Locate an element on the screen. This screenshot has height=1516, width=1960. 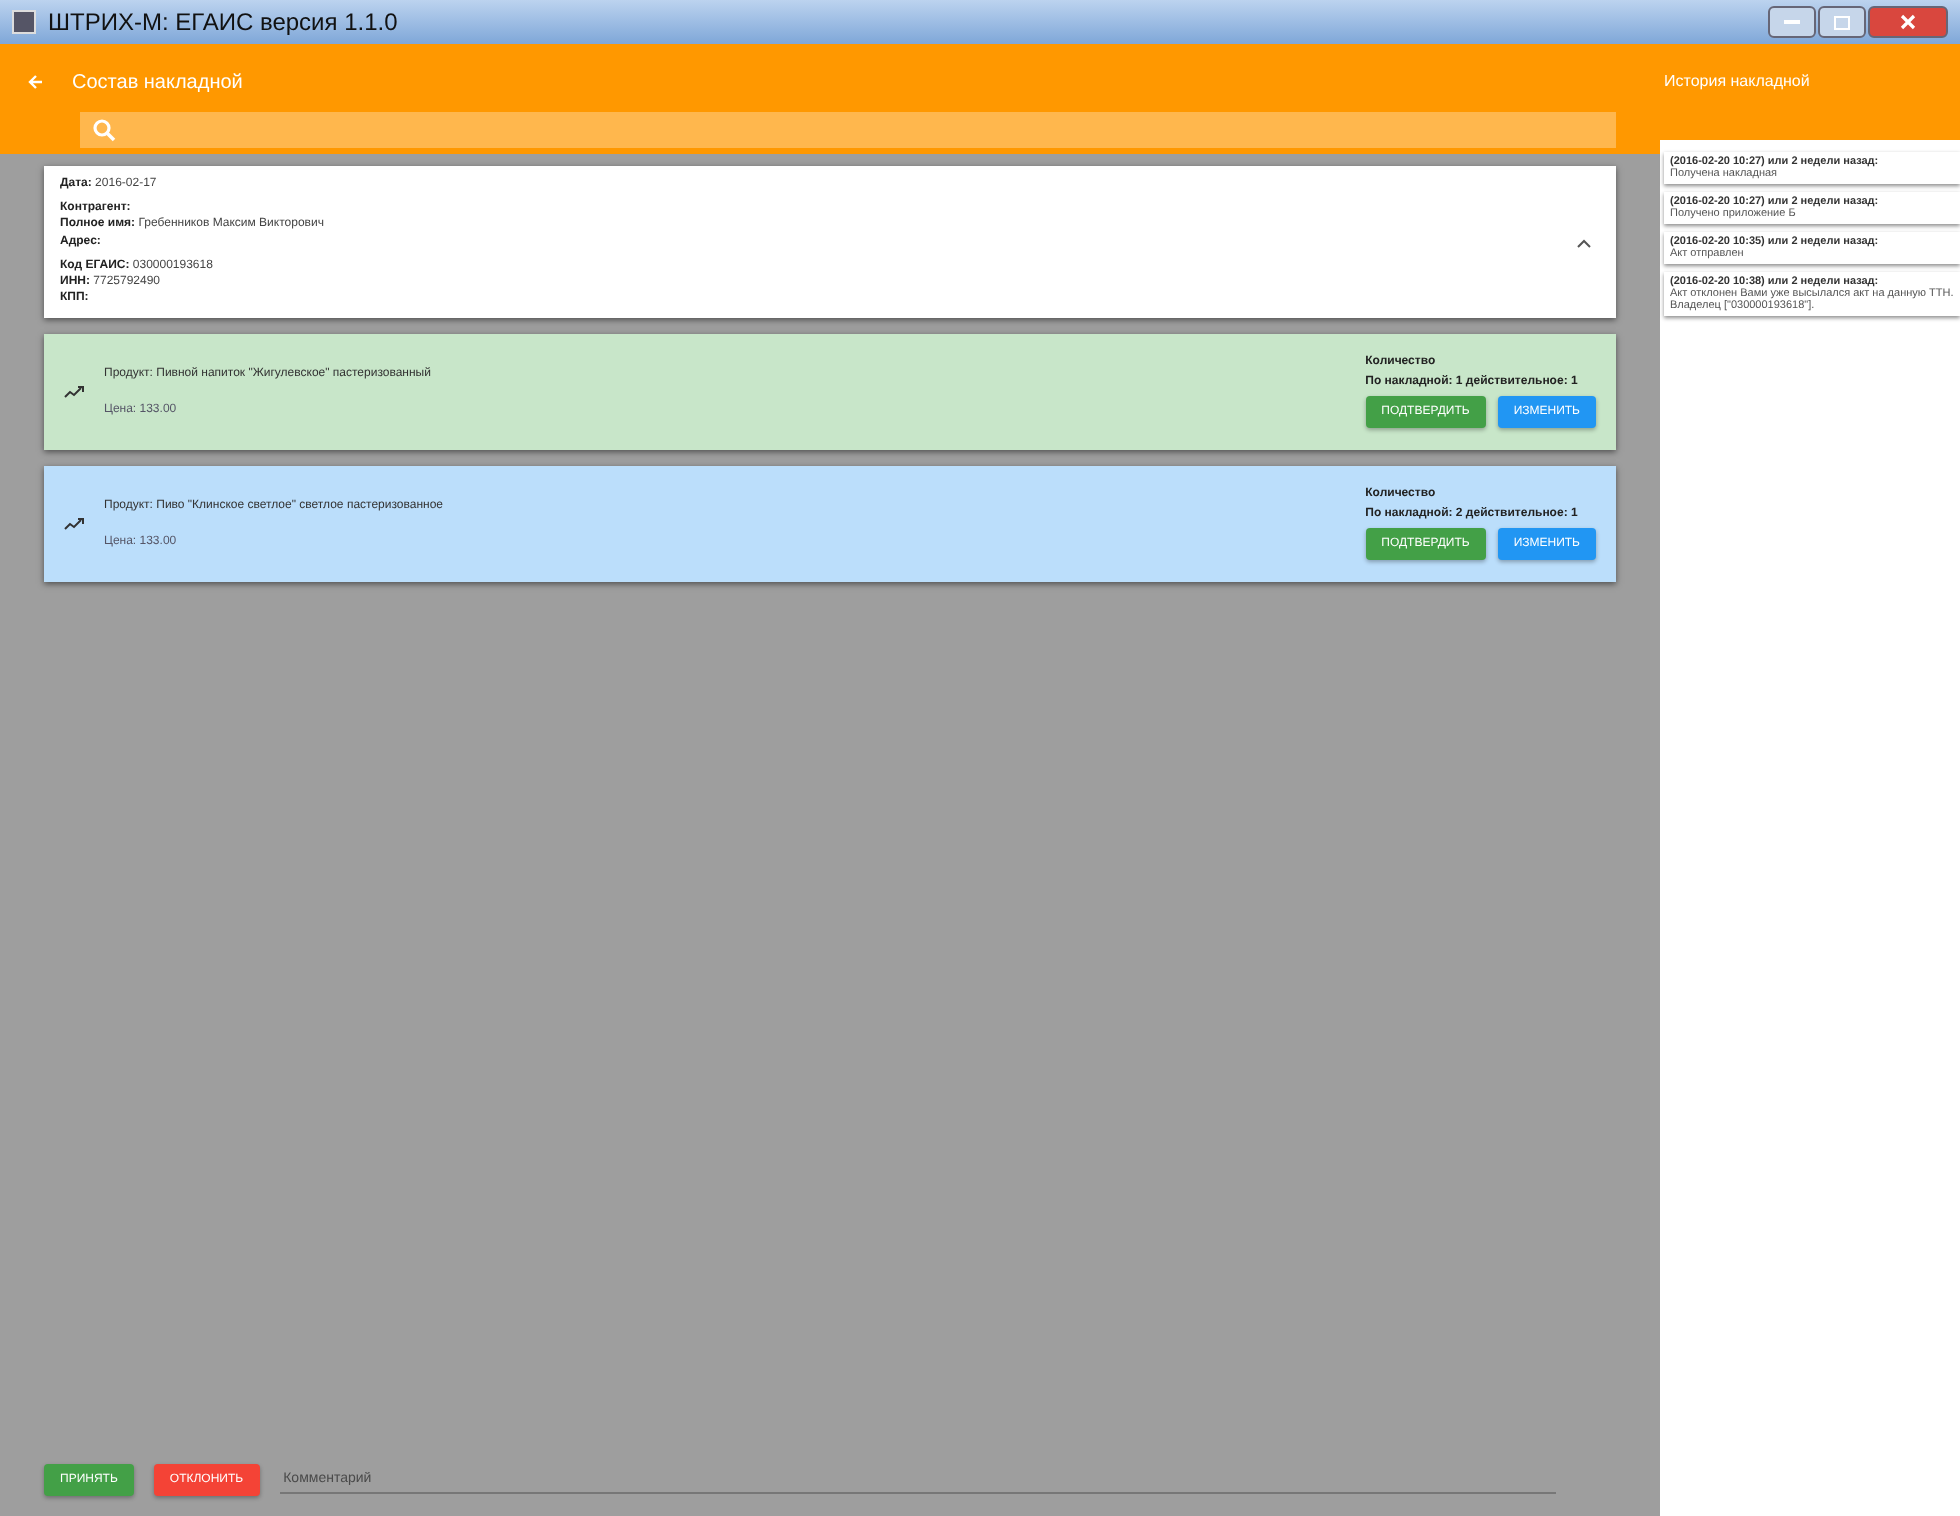
minimize-button is located at coordinates (1792, 22).